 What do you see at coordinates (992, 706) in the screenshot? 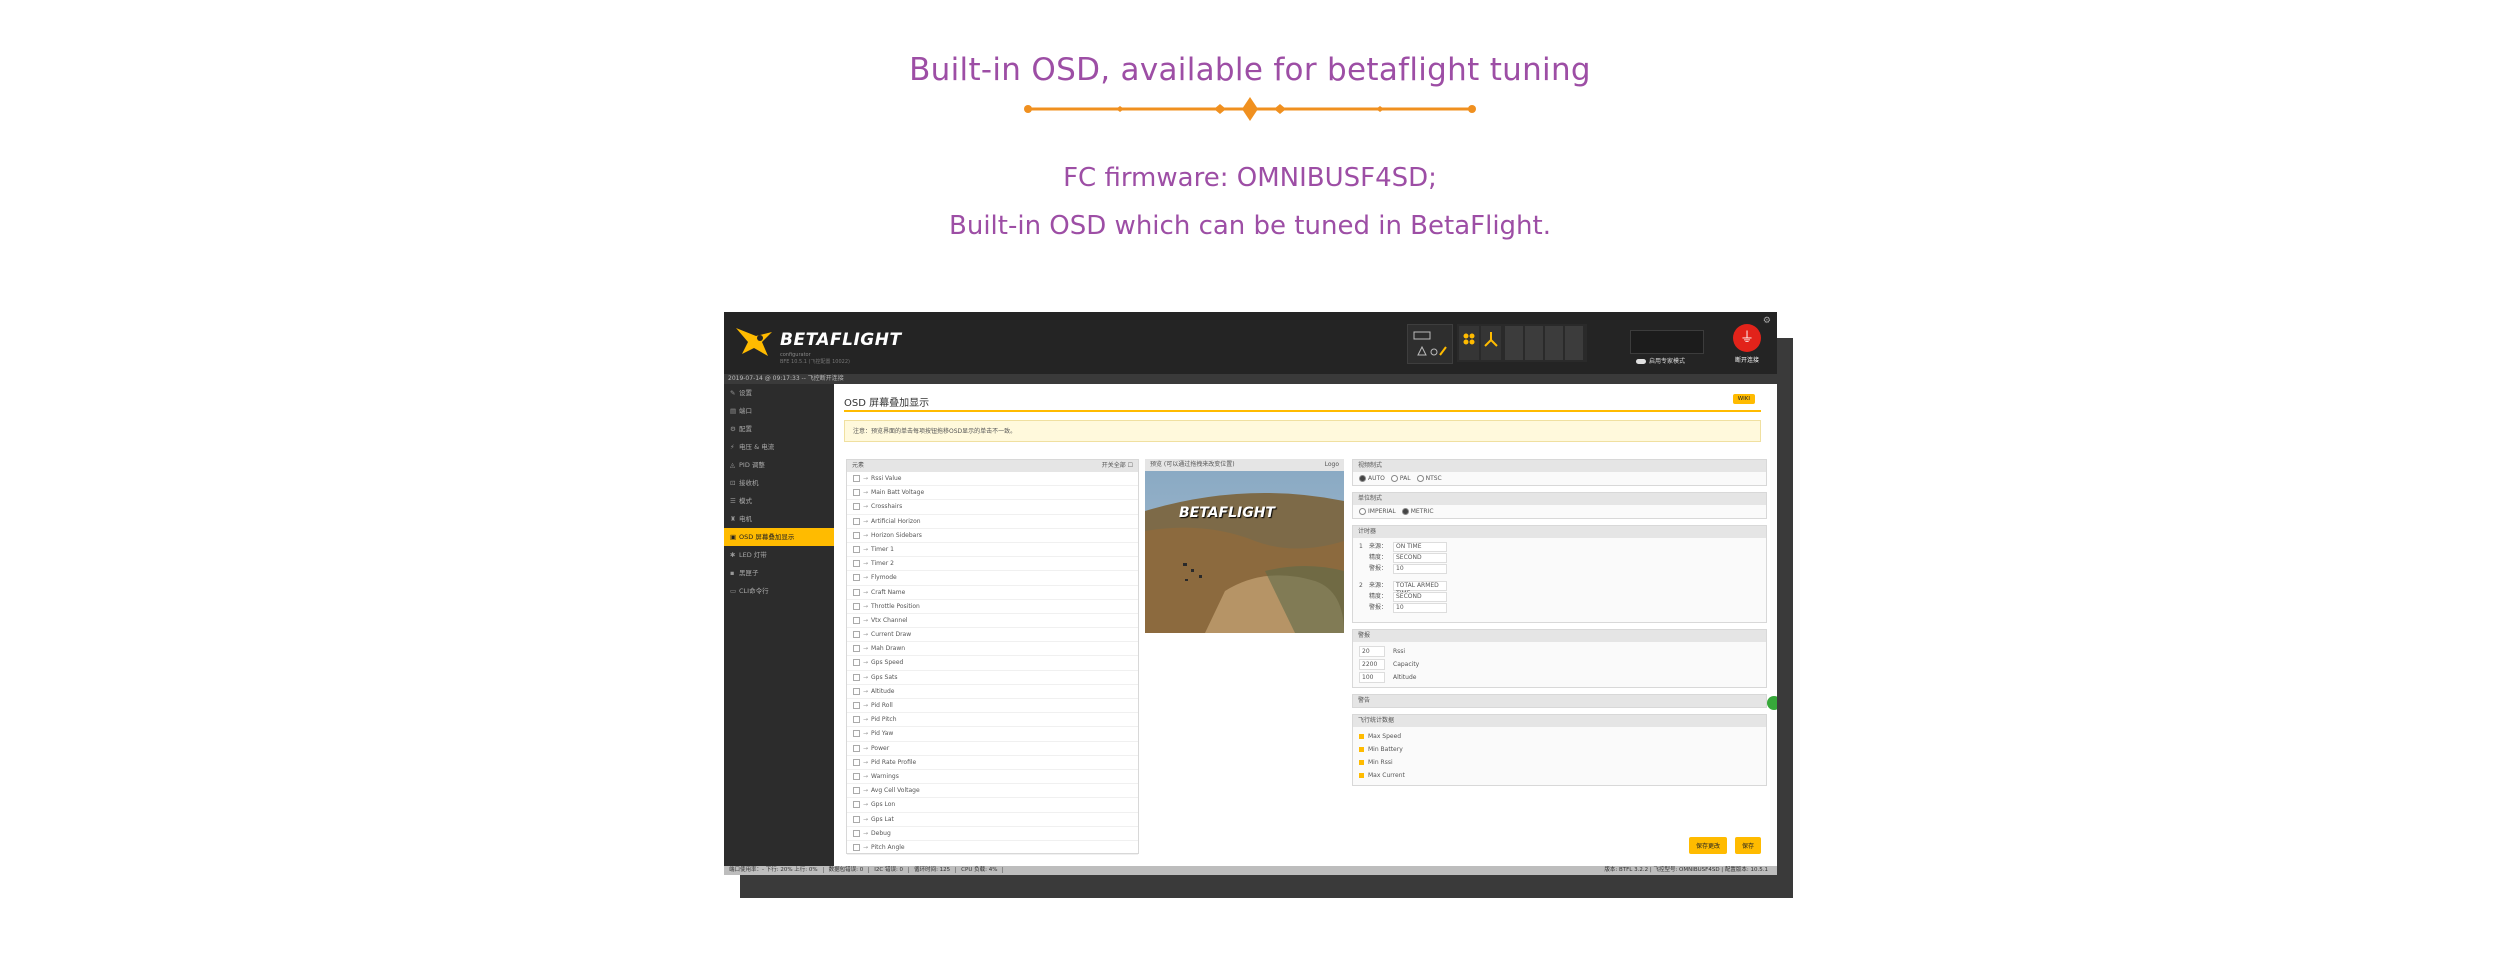
I see `list-item: → Pid Roll` at bounding box center [992, 706].